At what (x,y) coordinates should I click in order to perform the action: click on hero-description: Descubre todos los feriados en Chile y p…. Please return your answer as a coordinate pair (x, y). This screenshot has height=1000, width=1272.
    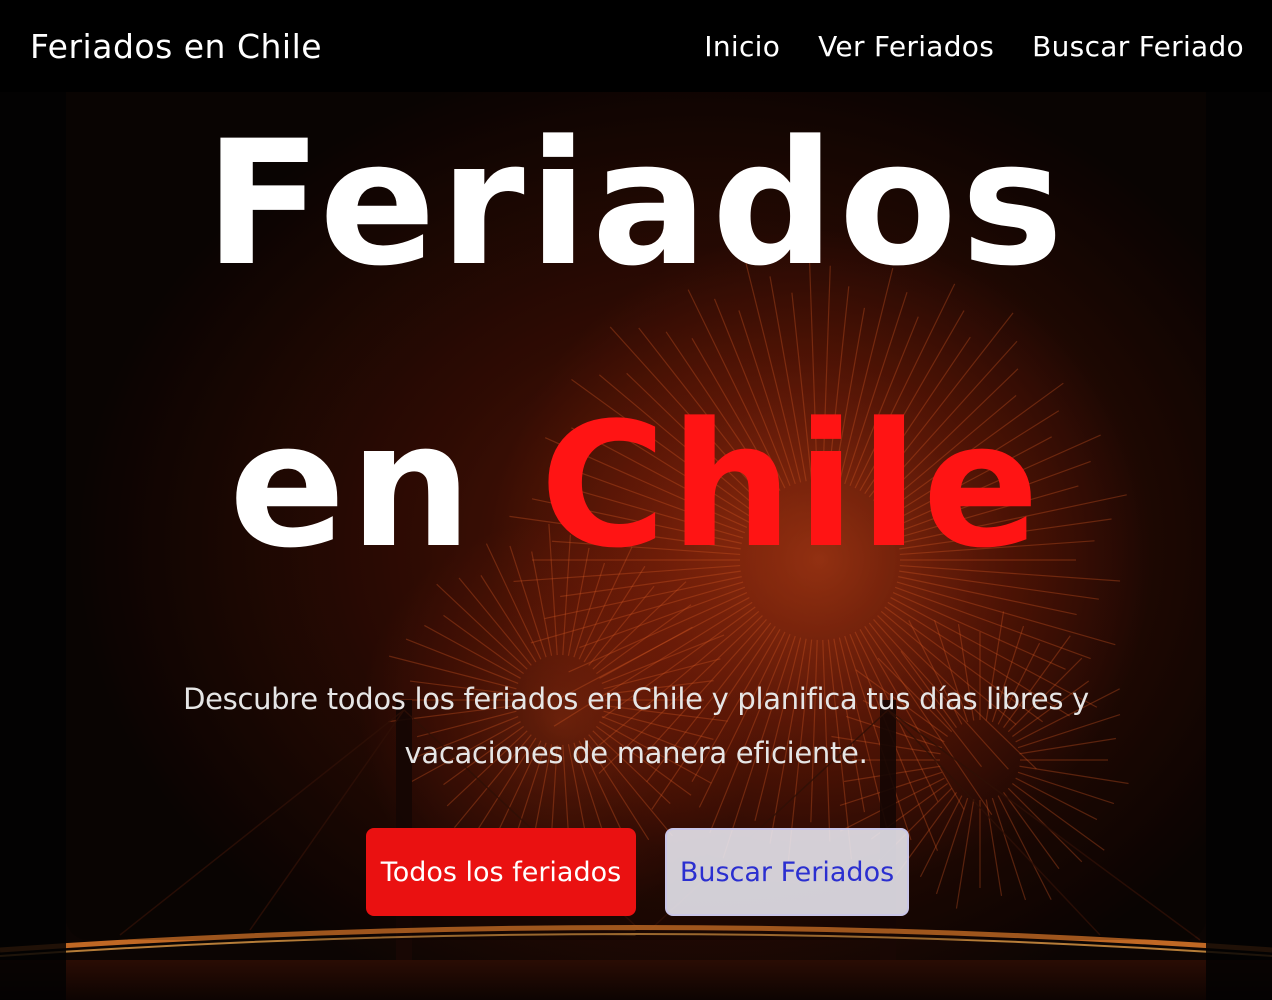
    Looking at the image, I should click on (636, 726).